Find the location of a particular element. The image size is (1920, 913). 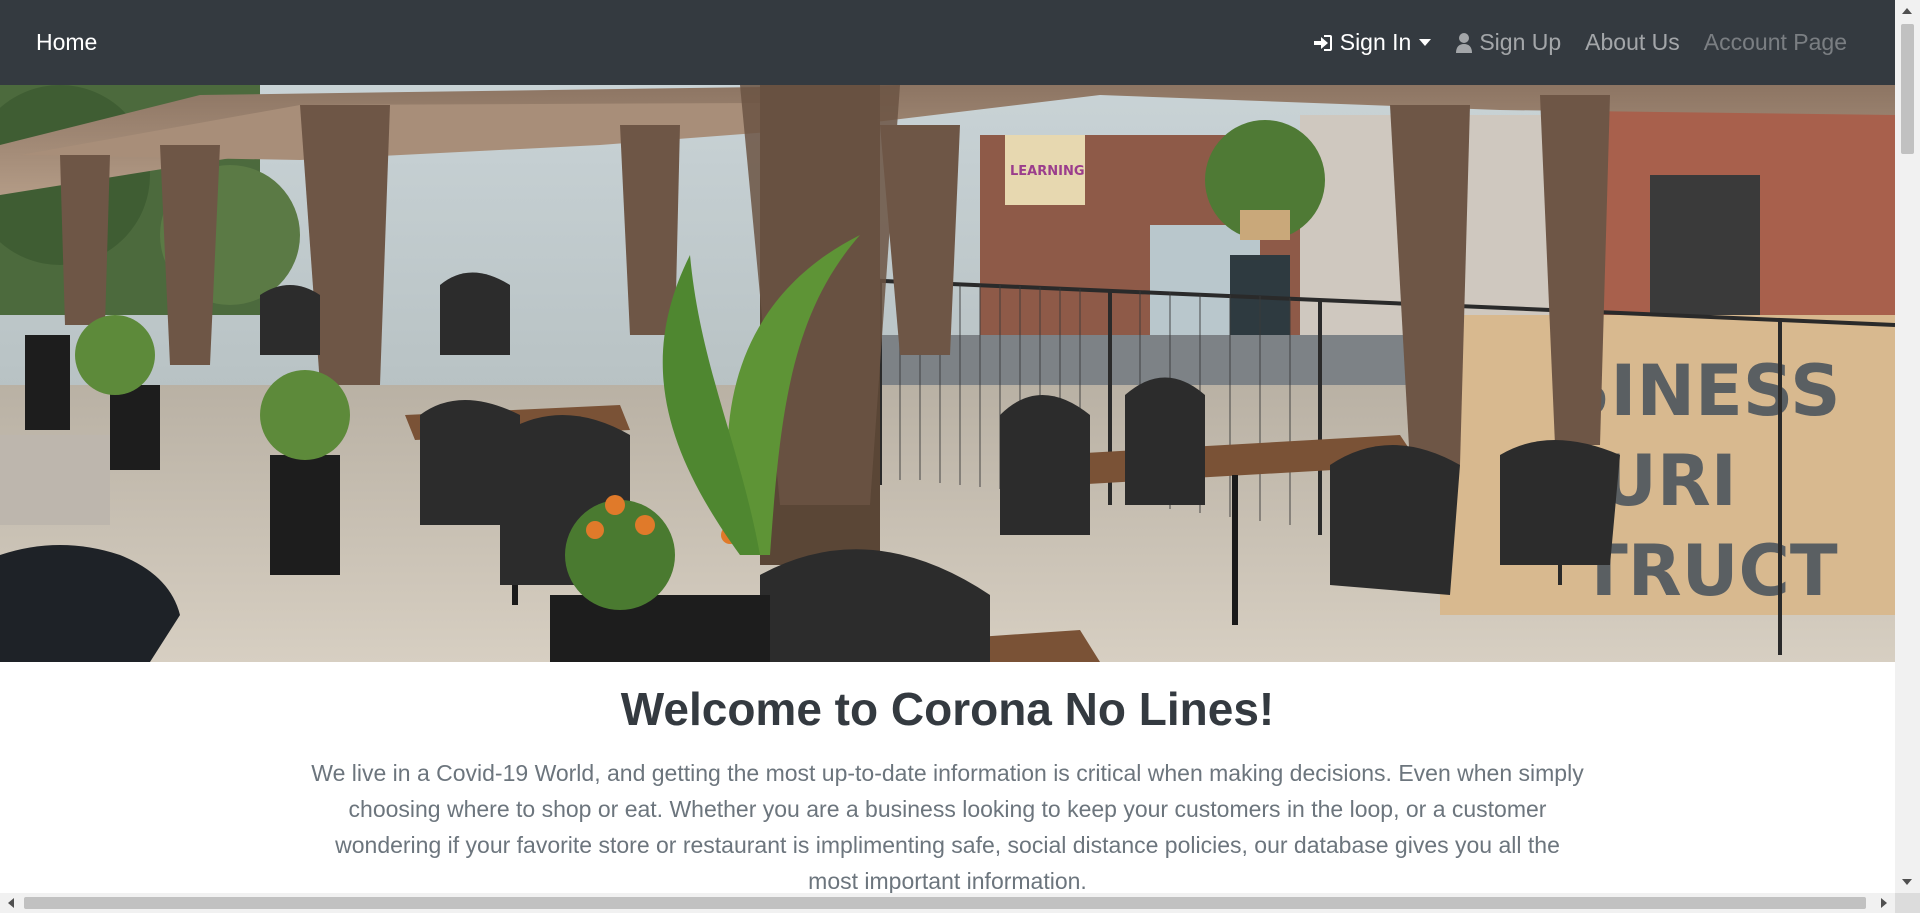

sign-up-label: Sign Up is located at coordinates (1520, 42).